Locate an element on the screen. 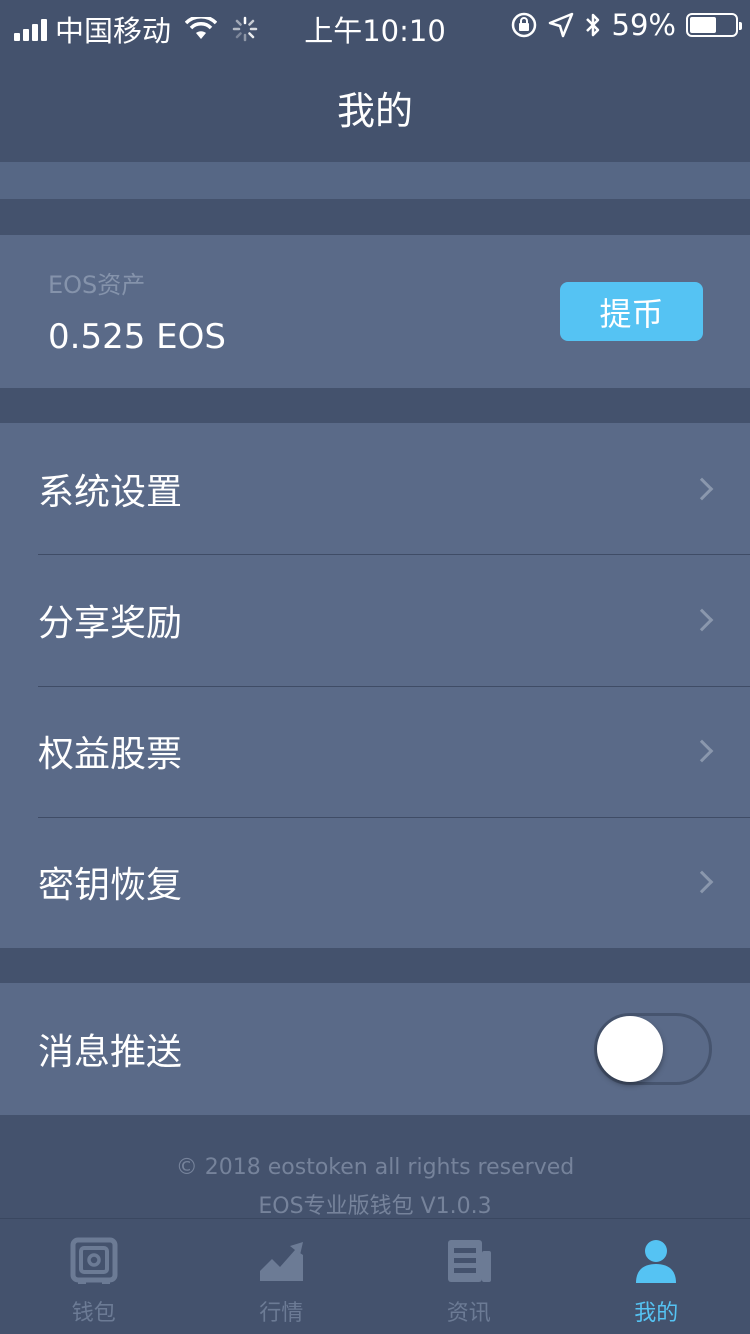 The width and height of the screenshot is (750, 1334). tab-me: 我的 is located at coordinates (656, 1276).